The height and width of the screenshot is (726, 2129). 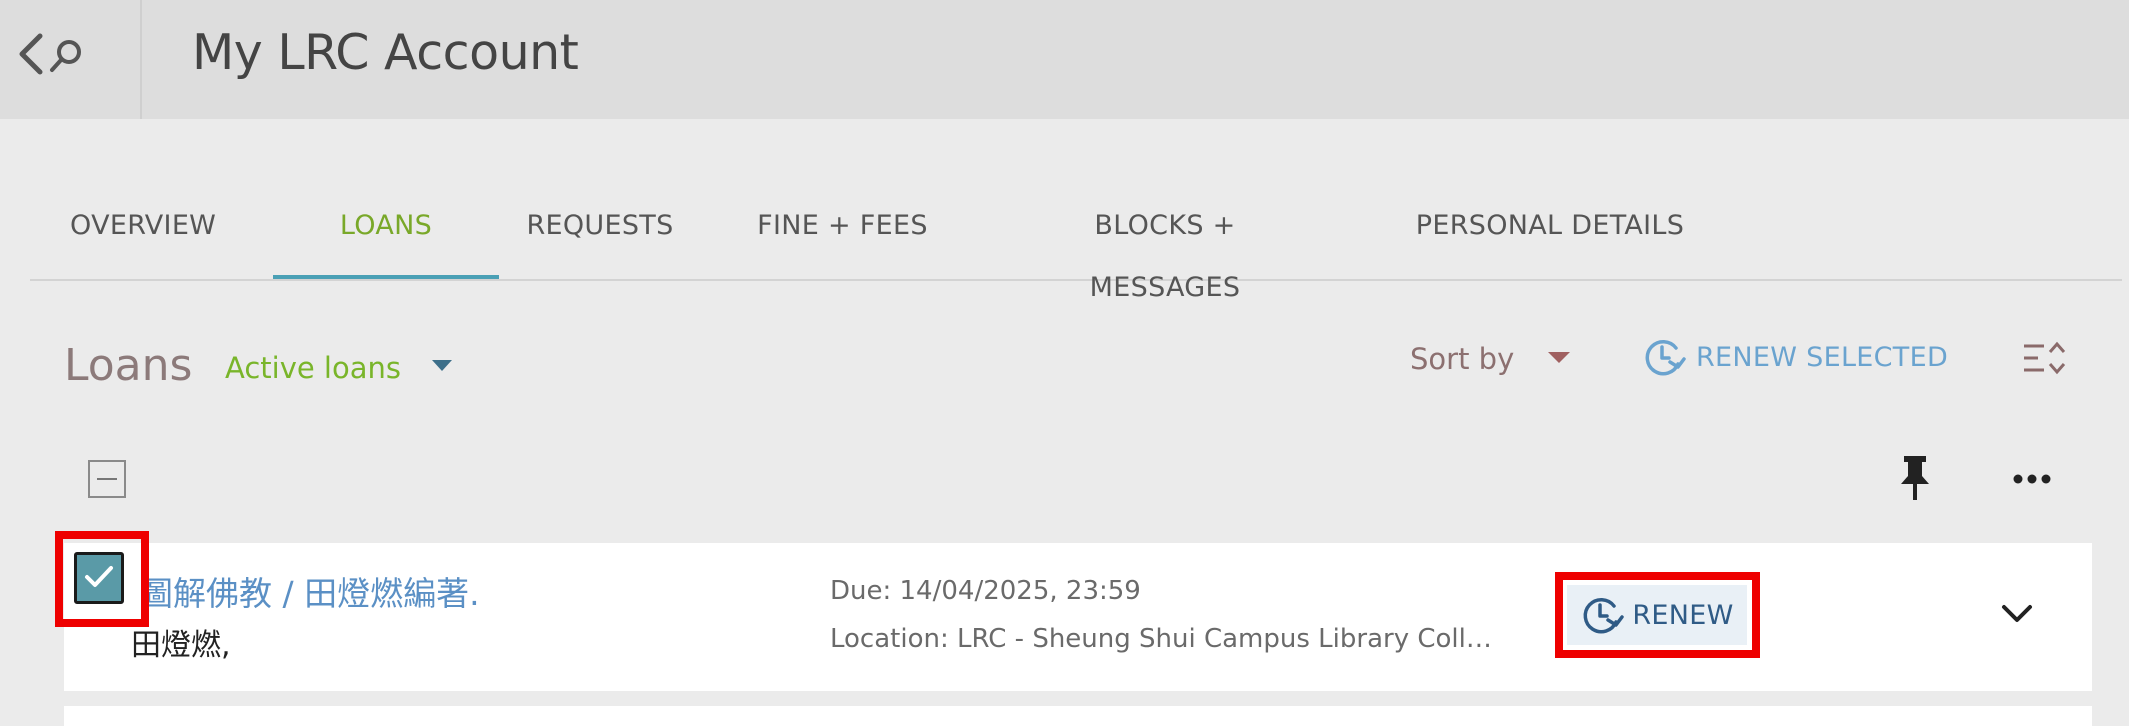 I want to click on chevron-left-icon, so click(x=50, y=54).